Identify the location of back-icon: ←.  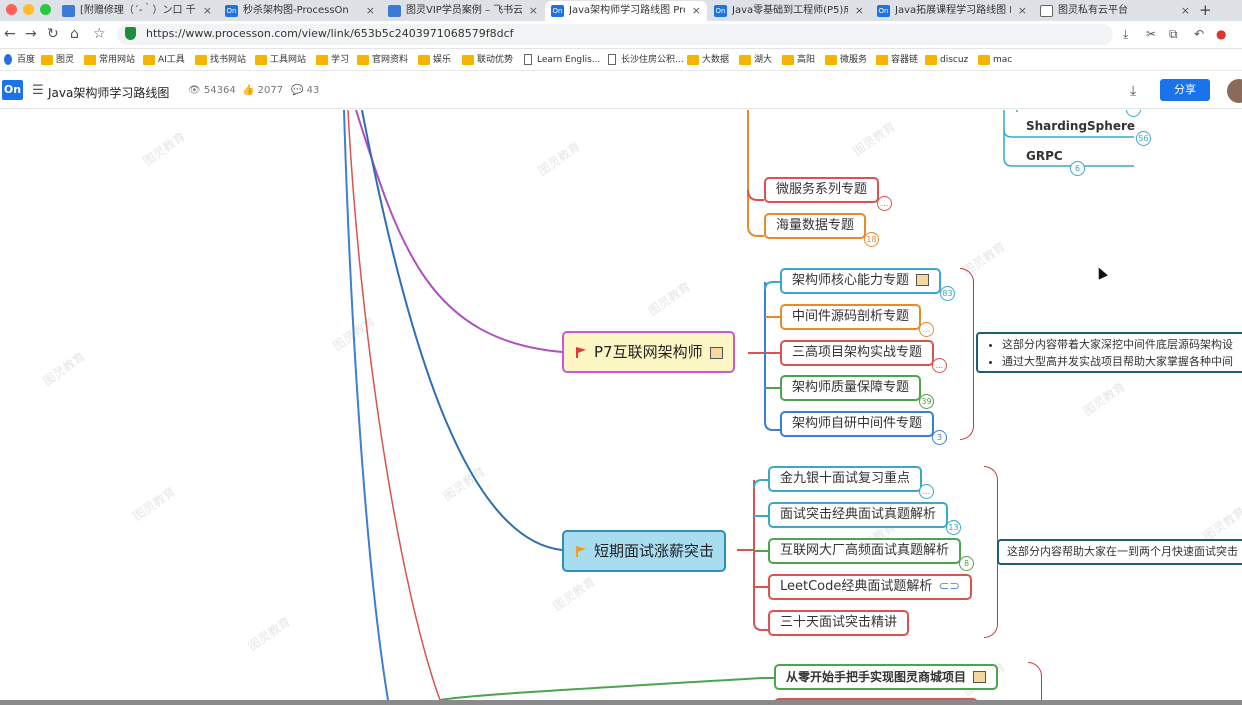
(10, 34).